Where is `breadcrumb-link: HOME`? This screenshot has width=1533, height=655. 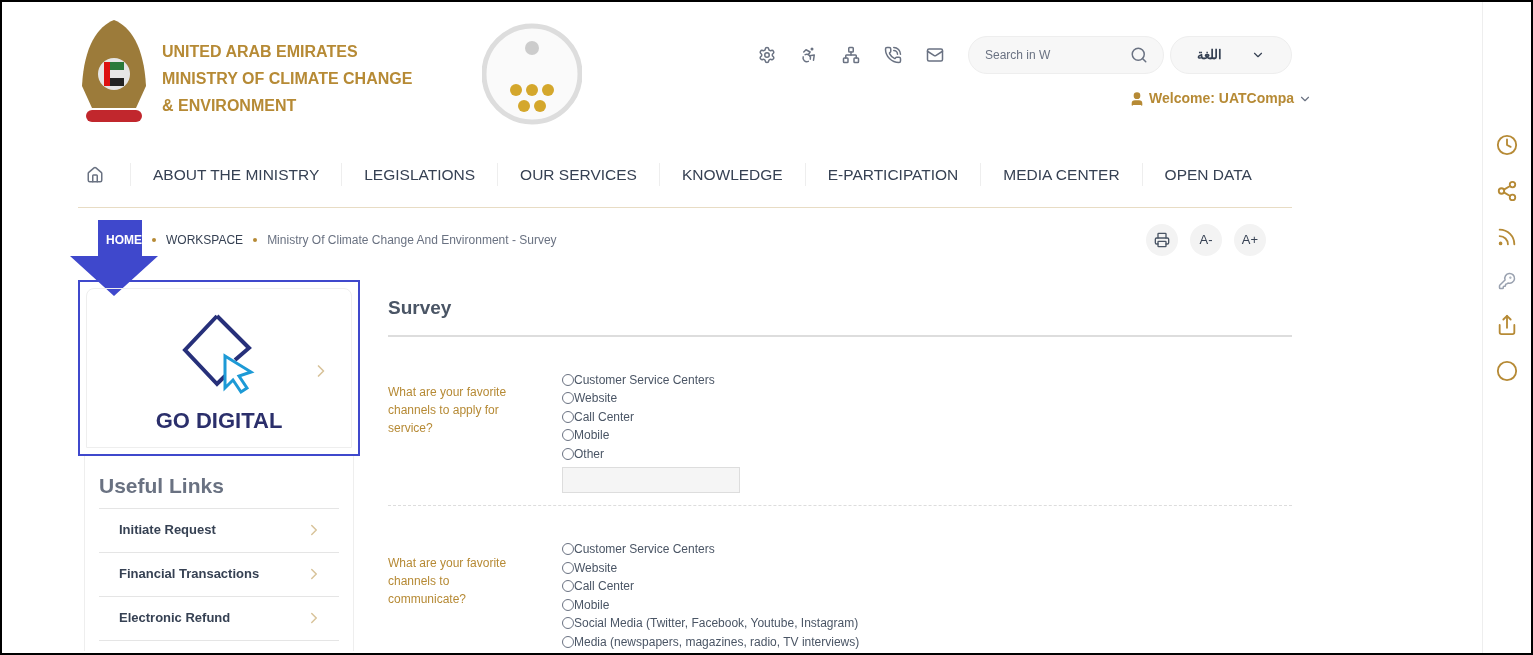 breadcrumb-link: HOME is located at coordinates (124, 240).